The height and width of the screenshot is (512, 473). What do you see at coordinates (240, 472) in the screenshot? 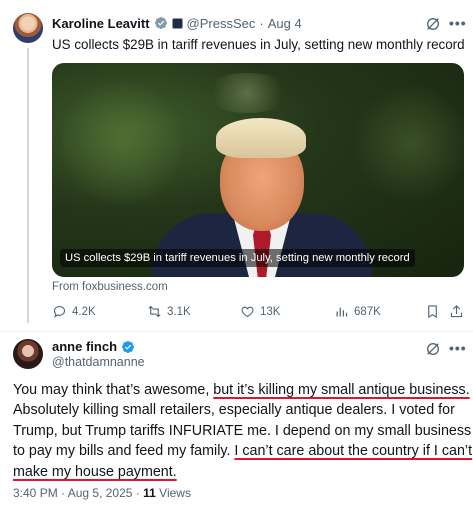
I see `post-text-line: make my house payment.` at bounding box center [240, 472].